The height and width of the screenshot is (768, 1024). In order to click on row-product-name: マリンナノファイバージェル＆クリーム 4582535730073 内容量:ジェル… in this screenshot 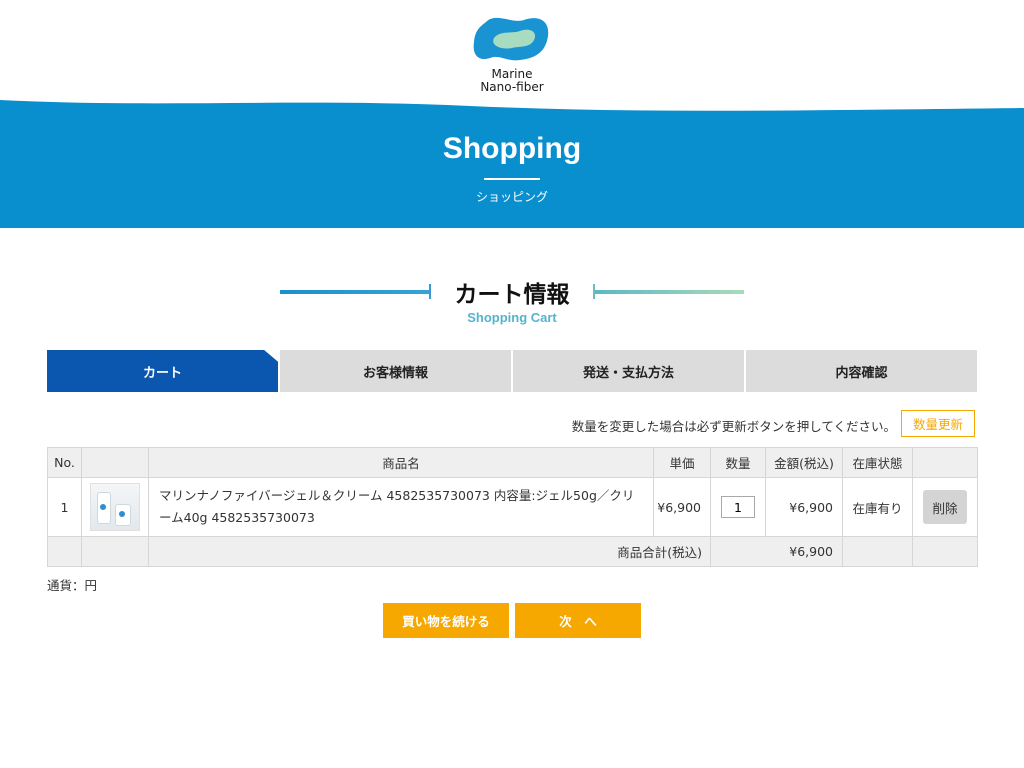, I will do `click(401, 507)`.